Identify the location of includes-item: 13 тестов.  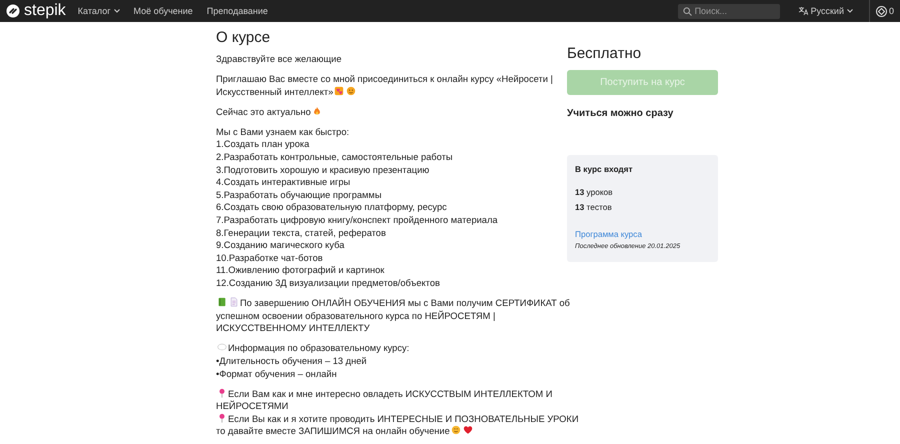
(594, 207).